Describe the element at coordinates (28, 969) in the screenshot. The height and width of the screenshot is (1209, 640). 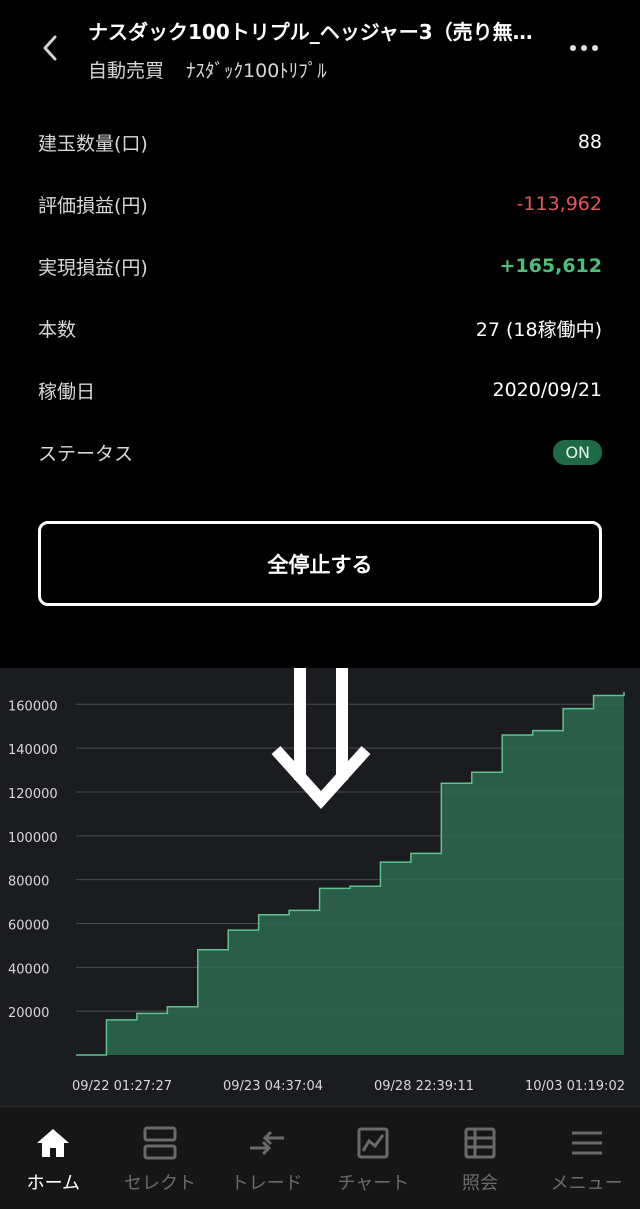
I see `y-tick-label: 40000` at that location.